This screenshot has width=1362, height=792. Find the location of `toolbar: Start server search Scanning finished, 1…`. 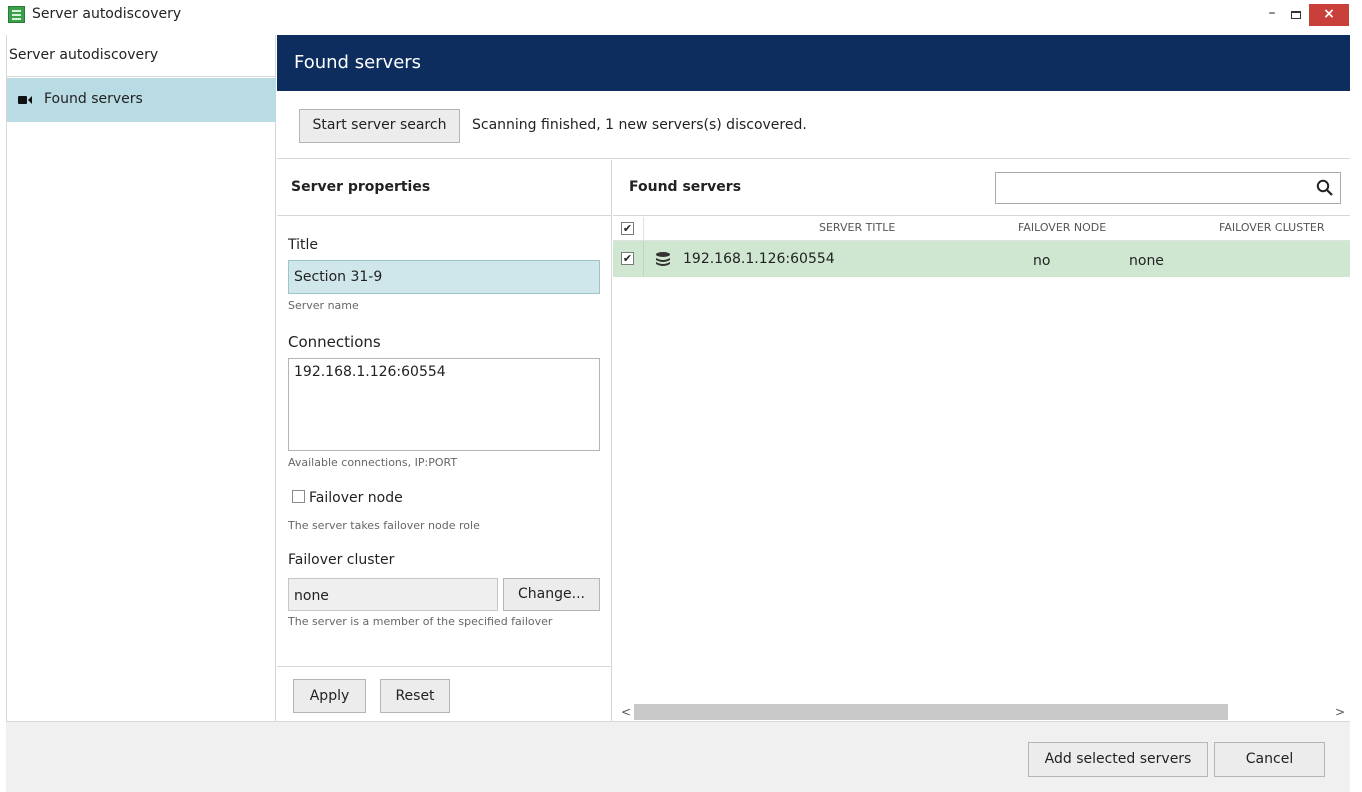

toolbar: Start server search Scanning finished, 1… is located at coordinates (813, 125).